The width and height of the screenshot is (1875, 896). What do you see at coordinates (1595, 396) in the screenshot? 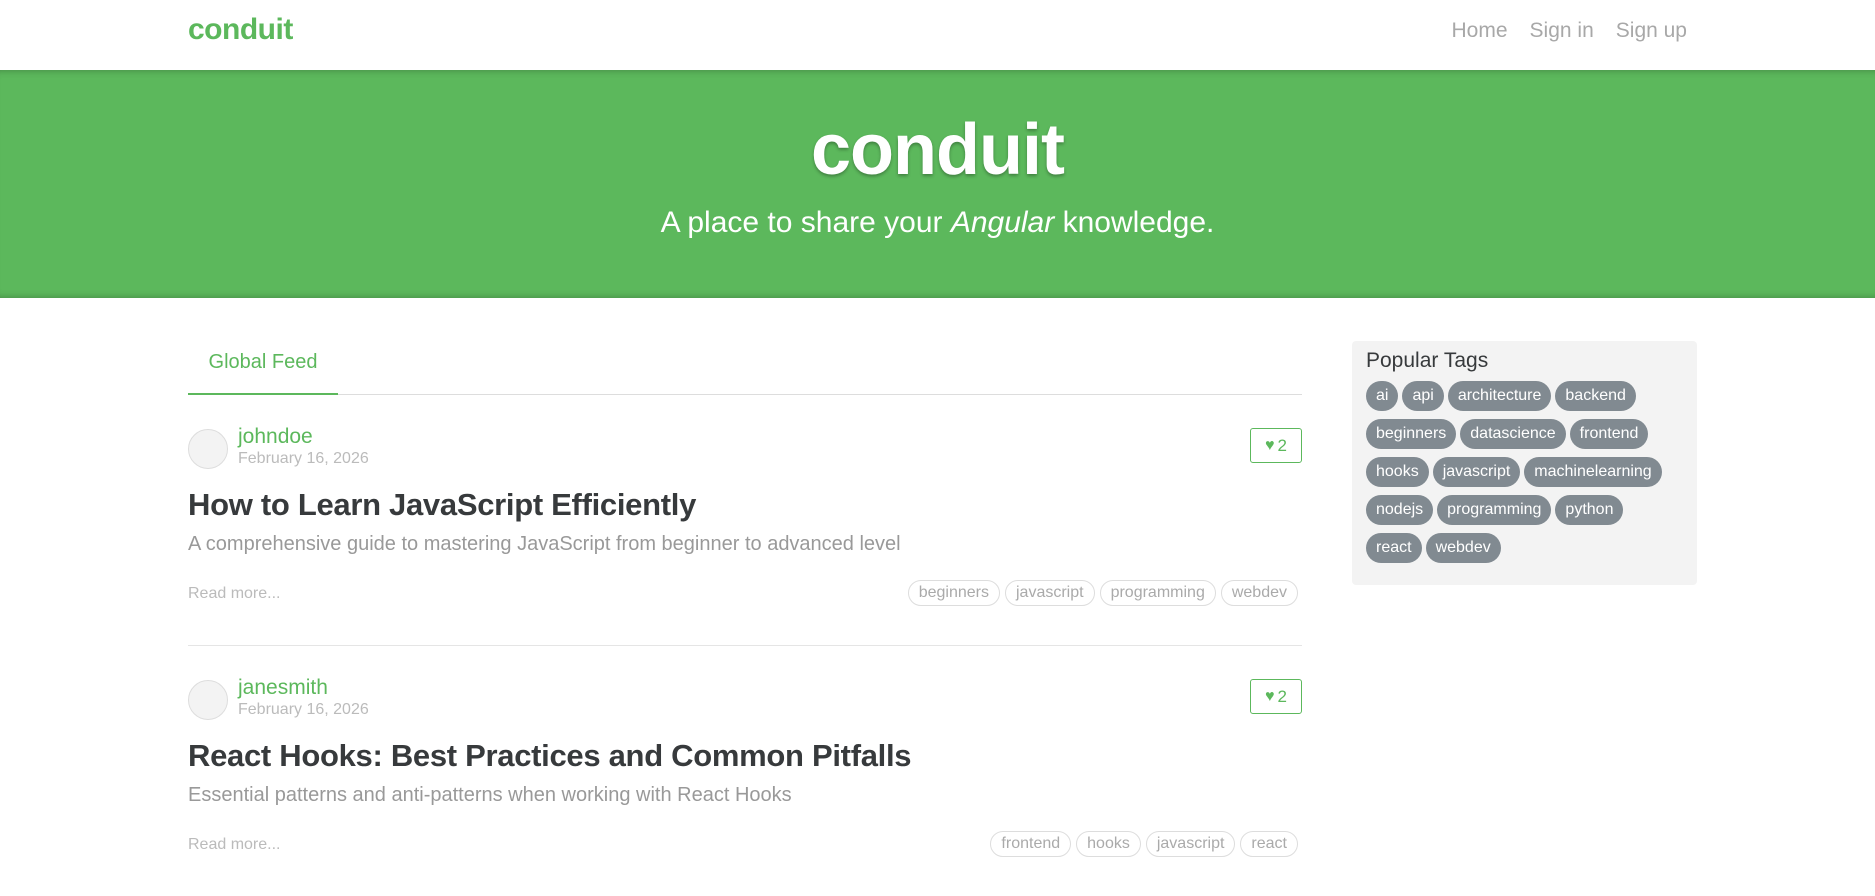
I see `tag-pill-backend: backend` at bounding box center [1595, 396].